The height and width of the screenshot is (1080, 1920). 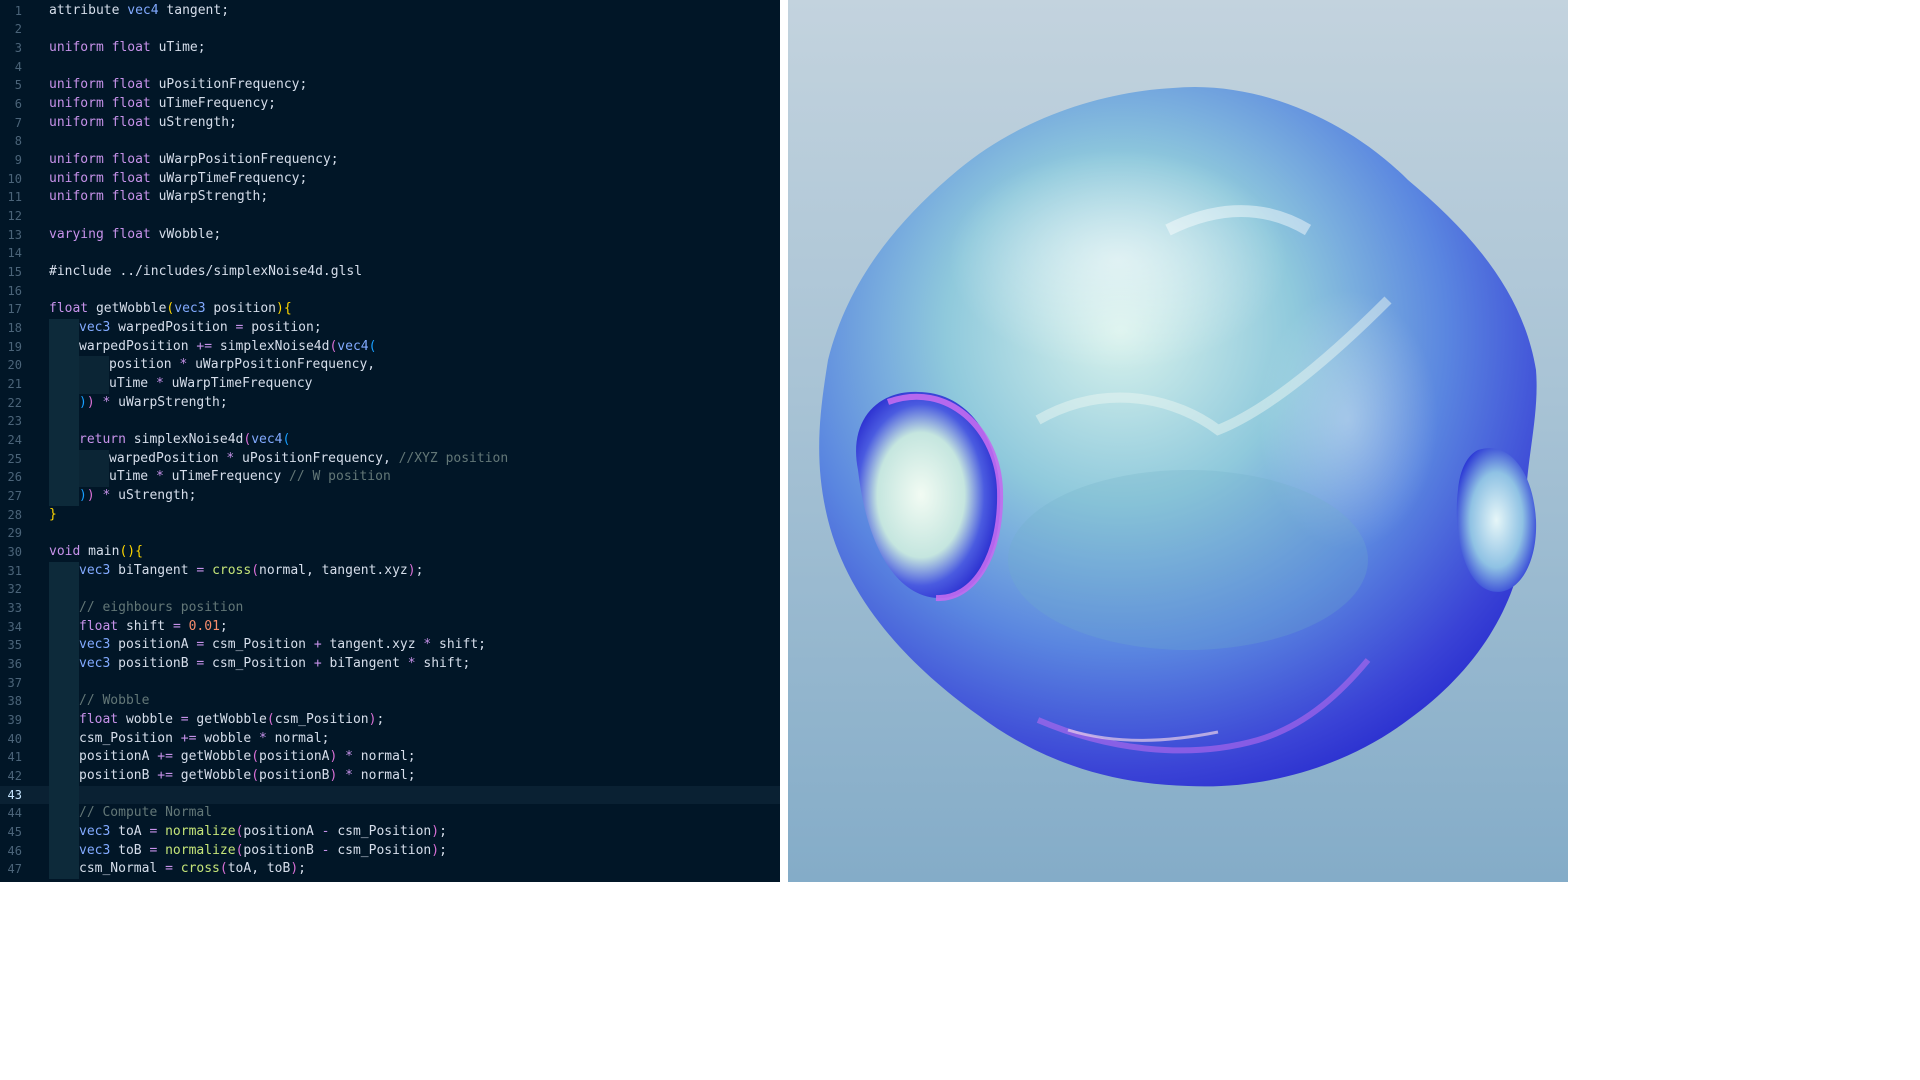 What do you see at coordinates (390, 813) in the screenshot?
I see `code-line: 44 // Compute Normal` at bounding box center [390, 813].